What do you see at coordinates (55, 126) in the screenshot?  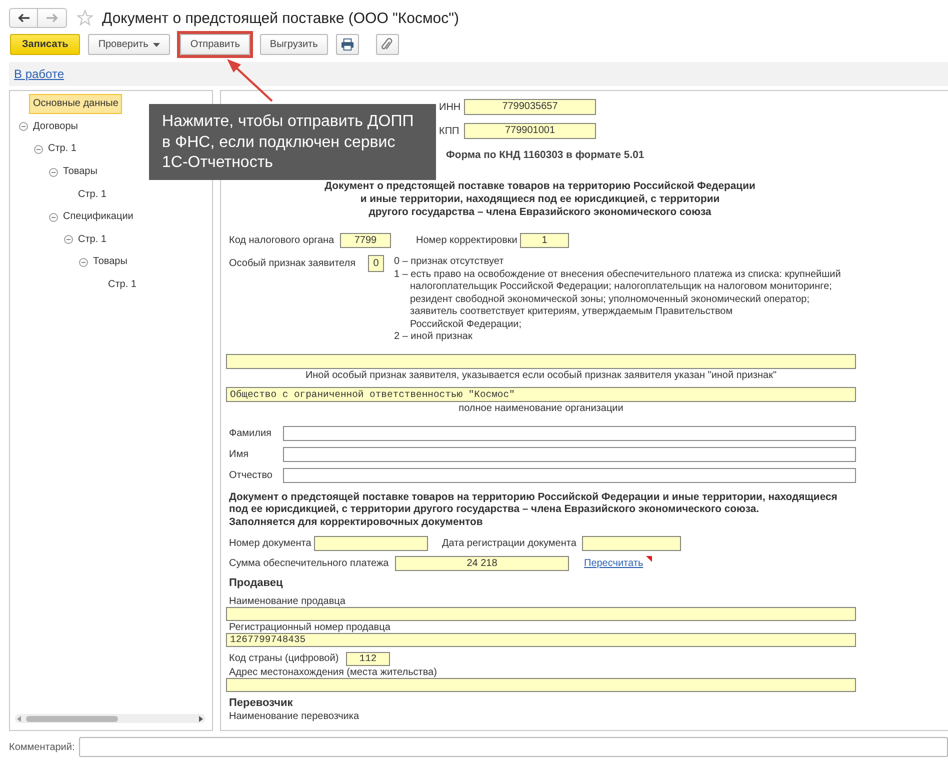 I see `tree-item: Договоры` at bounding box center [55, 126].